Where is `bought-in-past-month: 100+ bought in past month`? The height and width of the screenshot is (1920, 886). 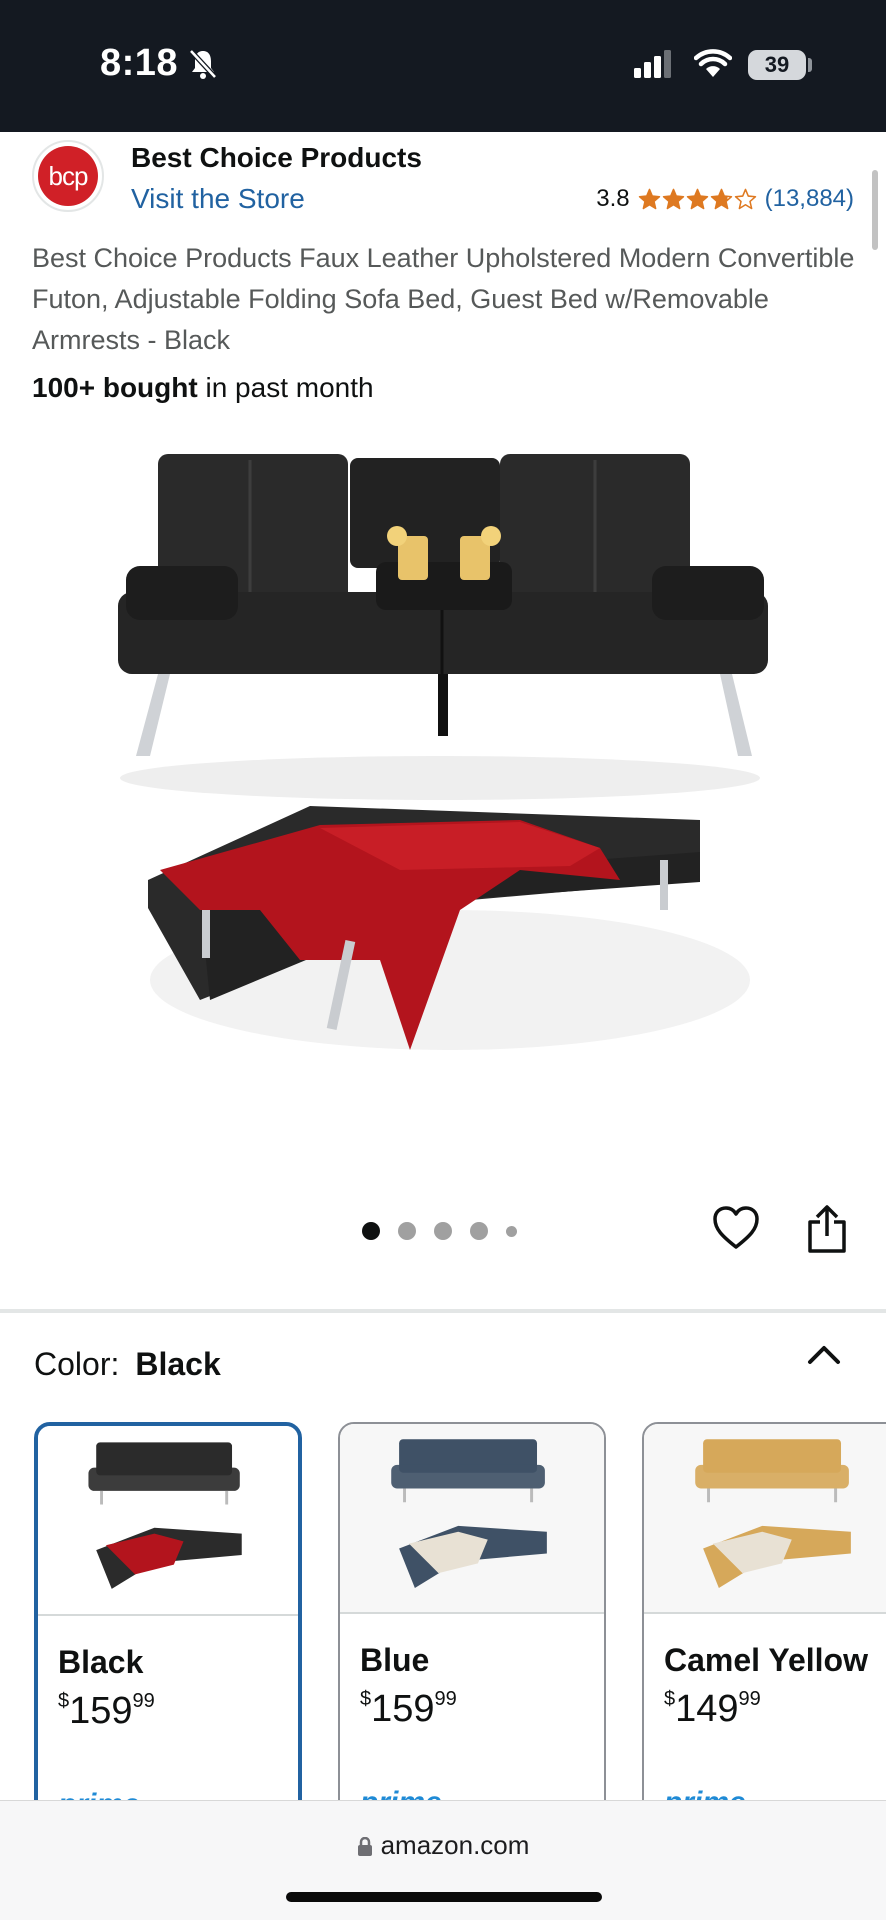 bought-in-past-month: 100+ bought in past month is located at coordinates (203, 388).